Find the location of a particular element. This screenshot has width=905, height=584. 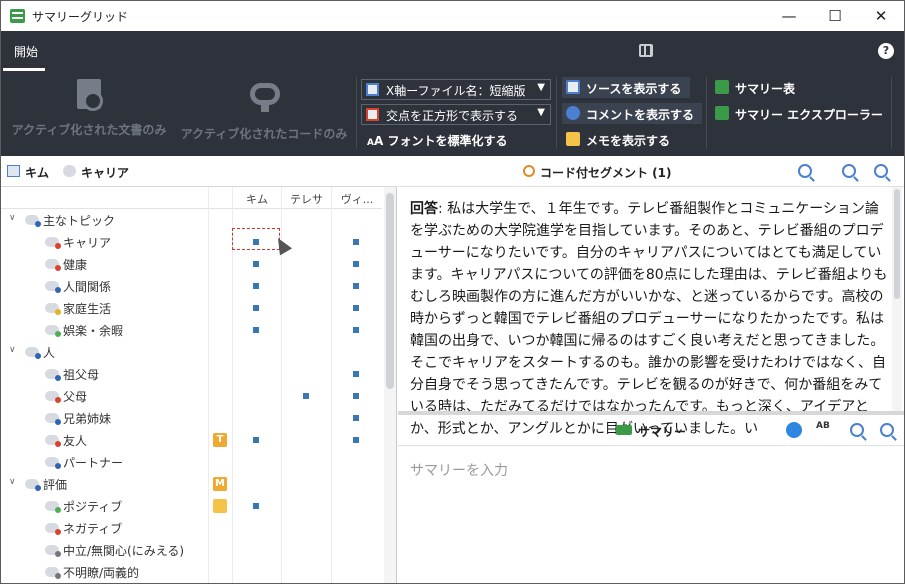

close-button: ✕ is located at coordinates (881, 16).